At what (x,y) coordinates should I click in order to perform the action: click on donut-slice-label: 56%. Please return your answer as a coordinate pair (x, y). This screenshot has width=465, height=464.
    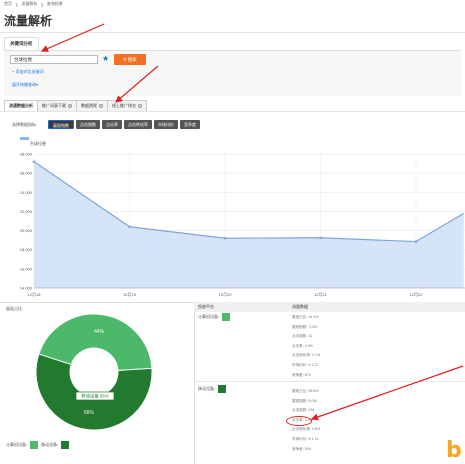
    Looking at the image, I should click on (89, 413).